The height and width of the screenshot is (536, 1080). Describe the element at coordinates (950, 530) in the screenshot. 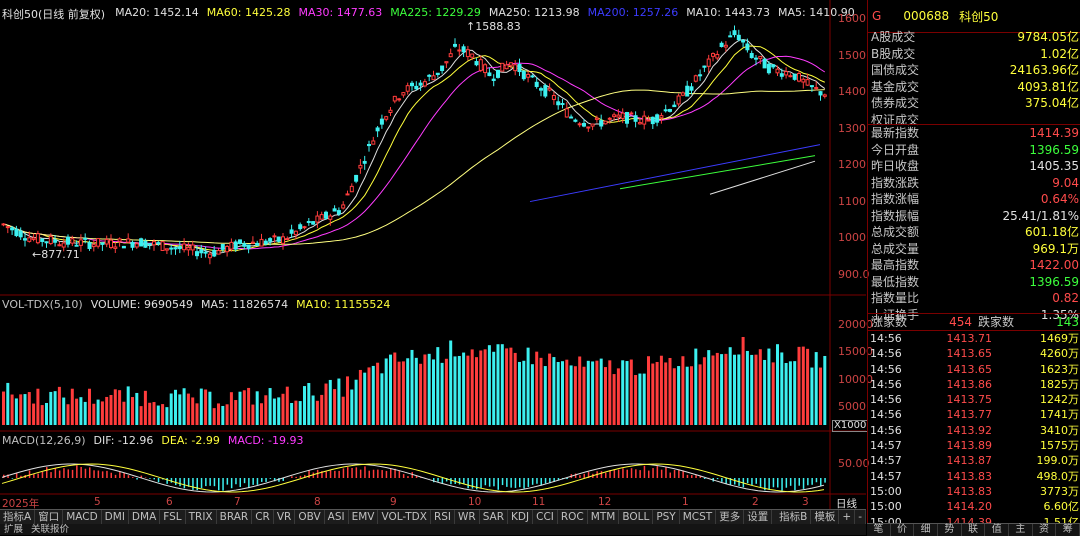

I see `quote-panel-tab: 势` at that location.